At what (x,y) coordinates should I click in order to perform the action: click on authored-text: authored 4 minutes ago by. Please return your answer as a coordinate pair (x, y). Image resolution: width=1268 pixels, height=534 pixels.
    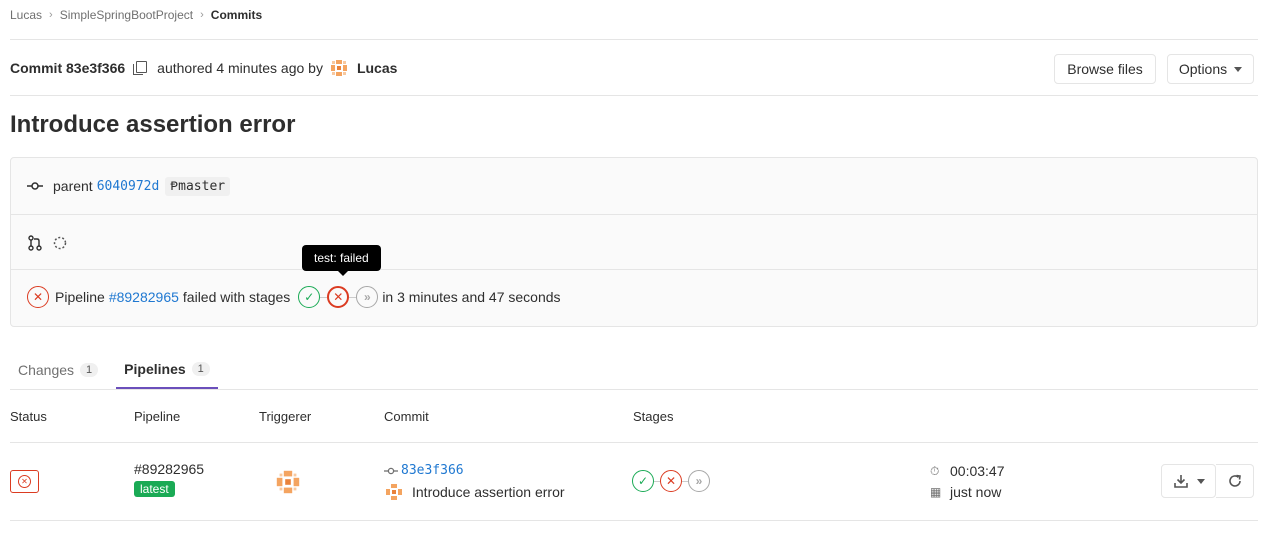
    Looking at the image, I should click on (240, 68).